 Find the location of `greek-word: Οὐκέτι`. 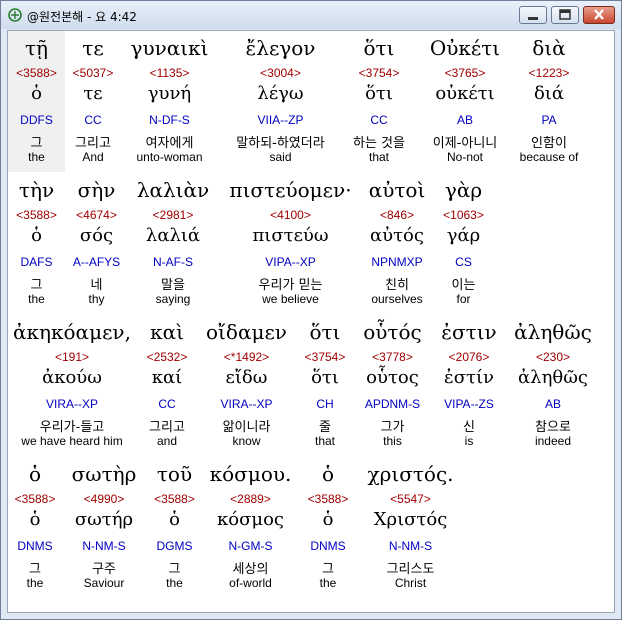

greek-word: Οὐκέτι is located at coordinates (465, 48).